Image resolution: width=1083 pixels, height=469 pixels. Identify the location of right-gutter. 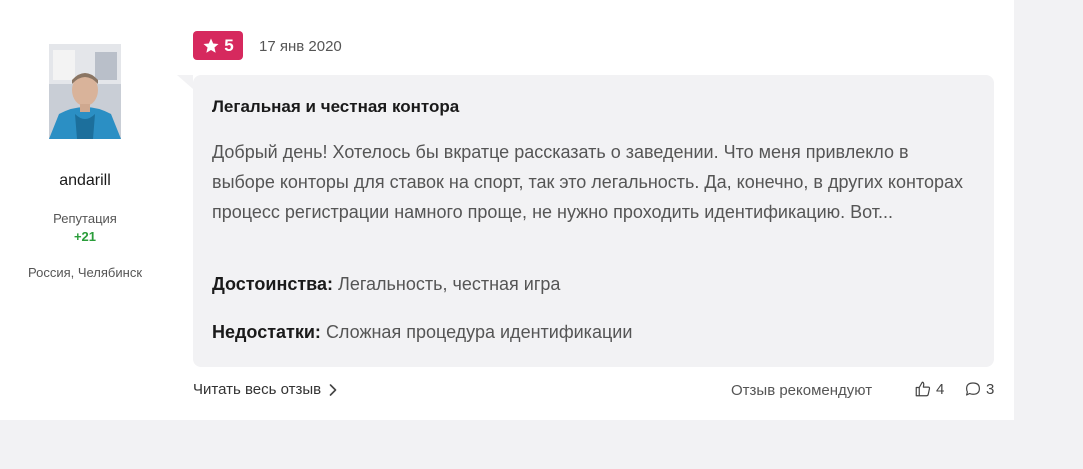
(1048, 234).